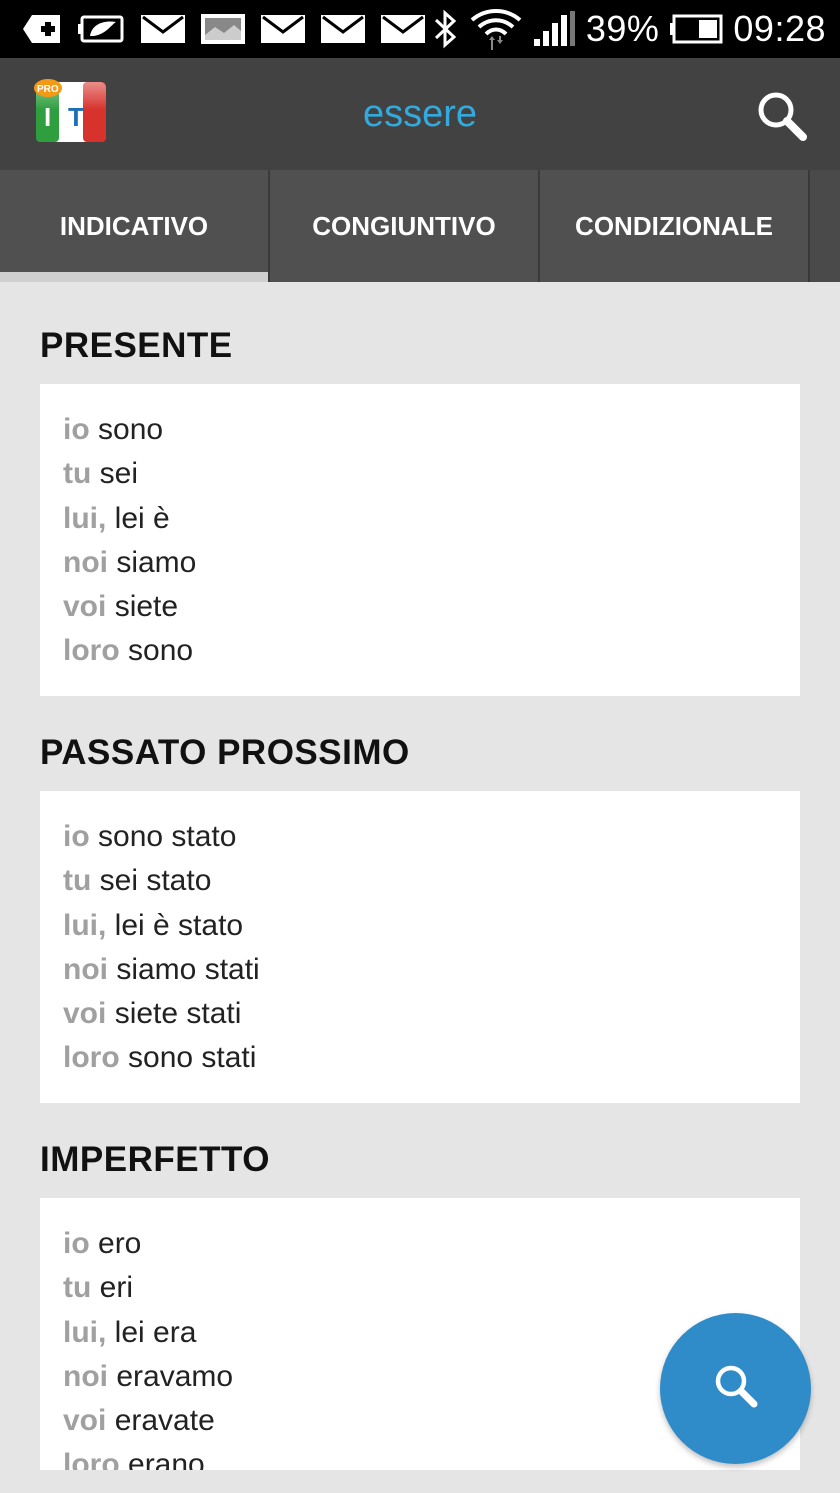  I want to click on tab-overflow, so click(825, 226).